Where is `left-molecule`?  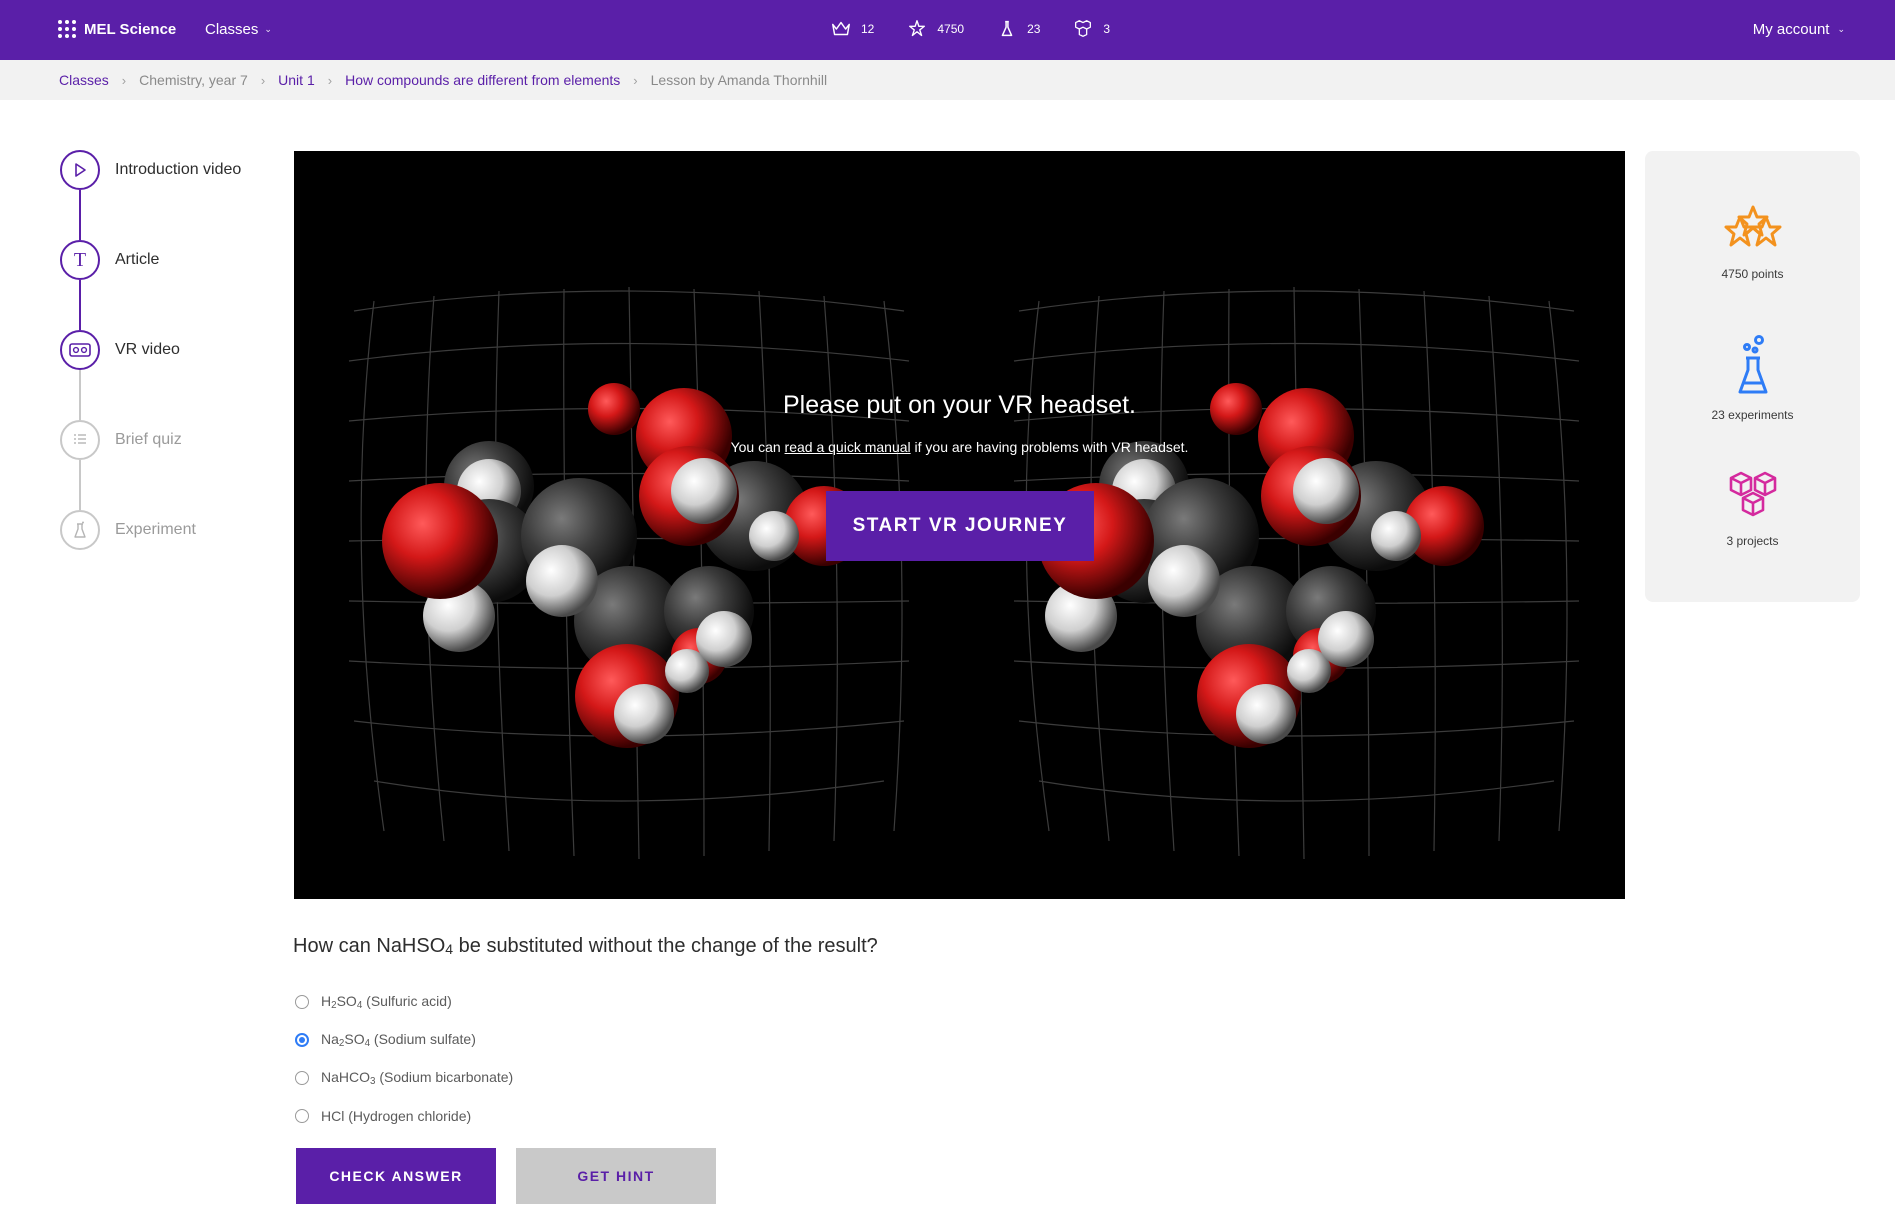
left-molecule is located at coordinates (623, 565).